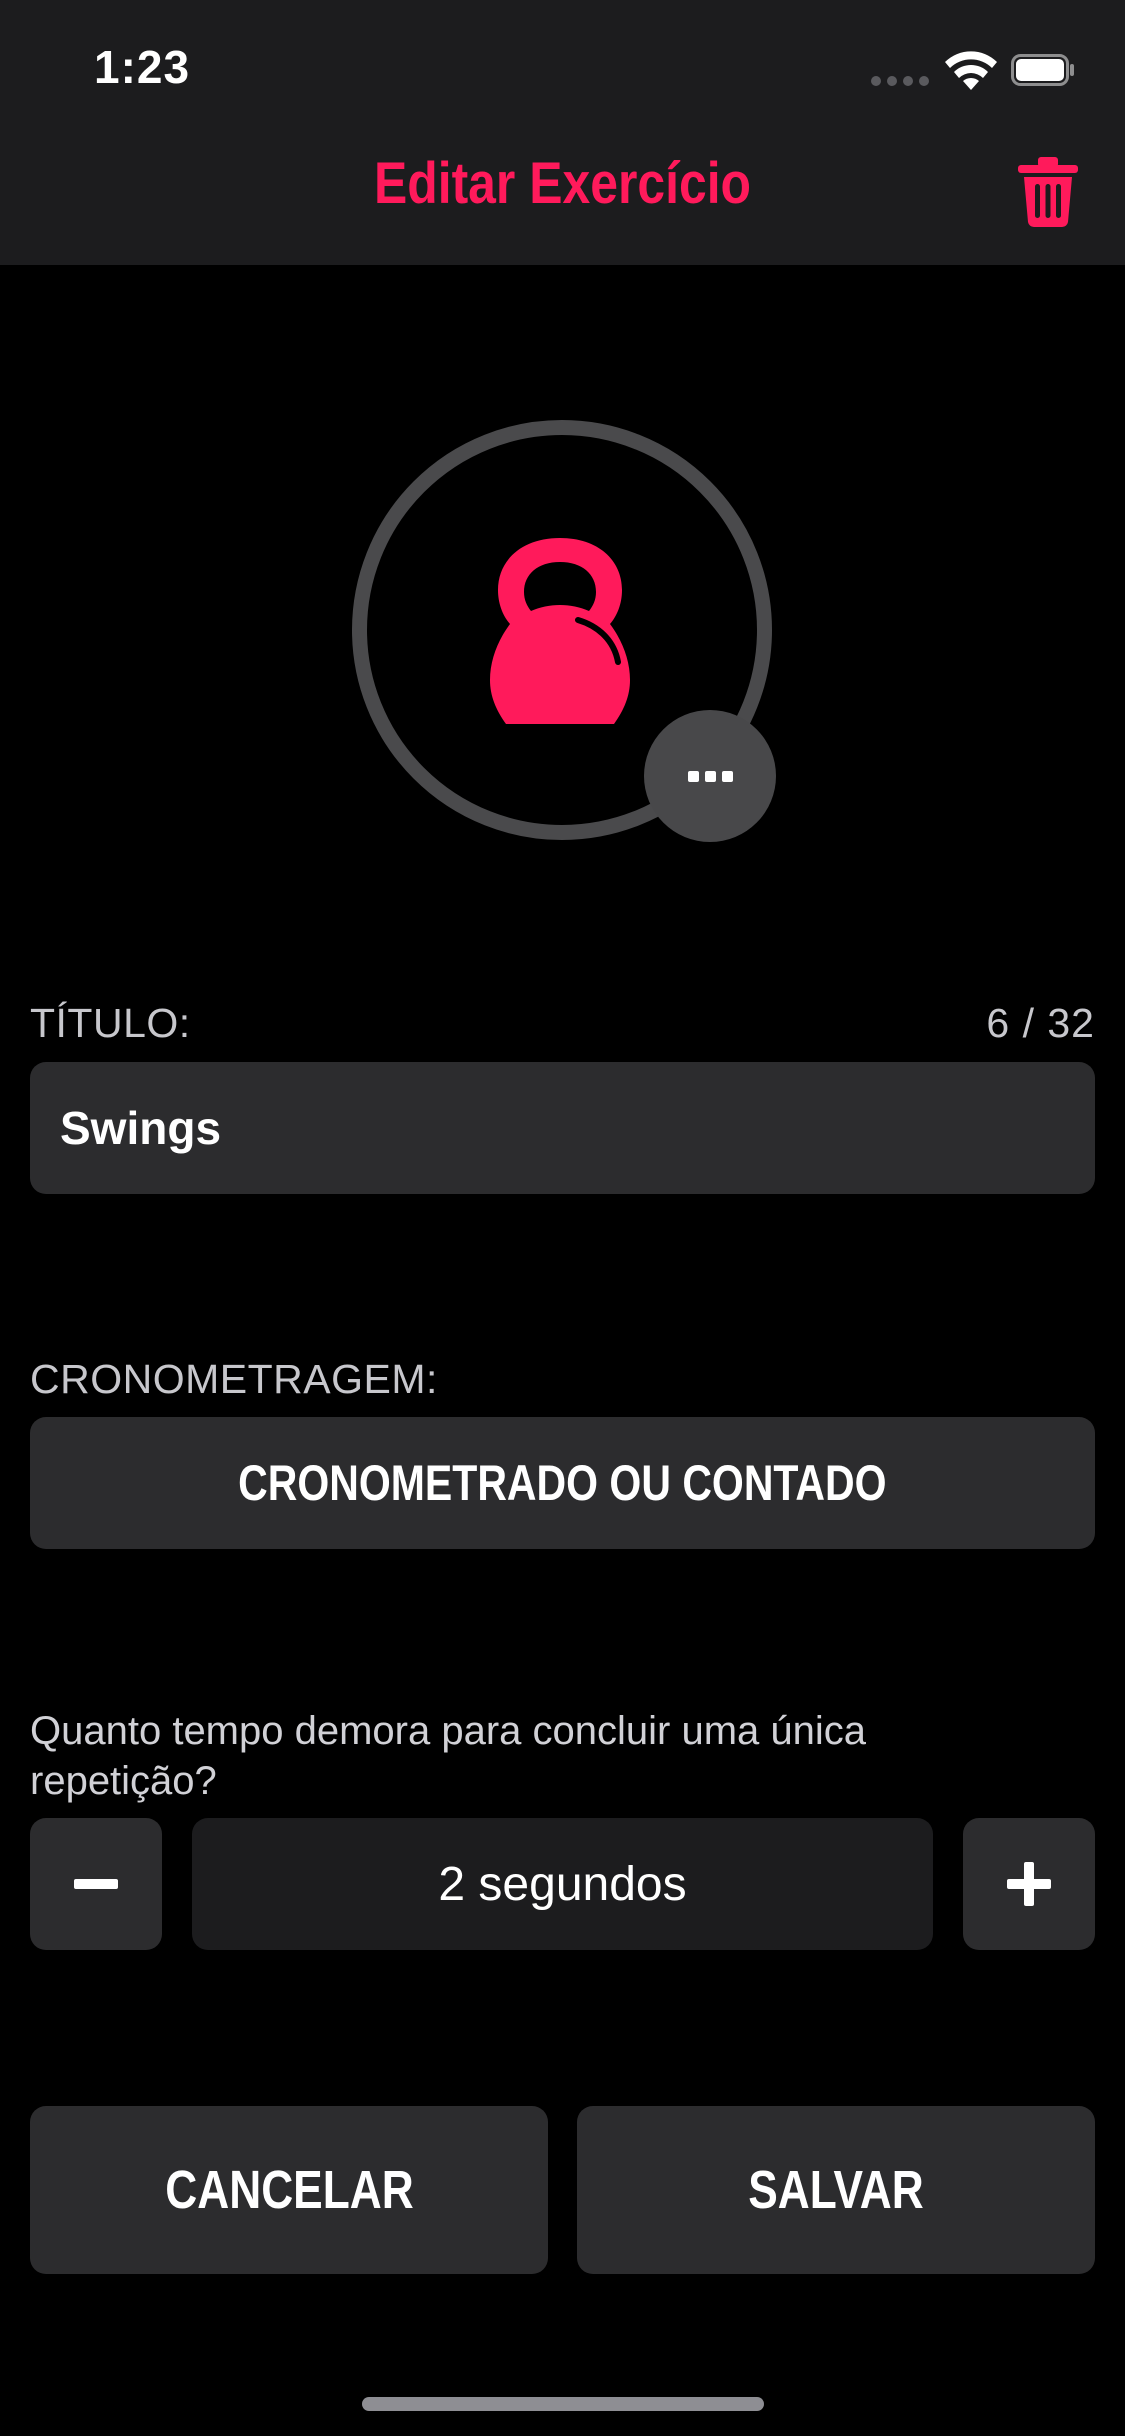 The image size is (1125, 2436). What do you see at coordinates (562, 1884) in the screenshot?
I see `repetition-duration-value: 2 segundos` at bounding box center [562, 1884].